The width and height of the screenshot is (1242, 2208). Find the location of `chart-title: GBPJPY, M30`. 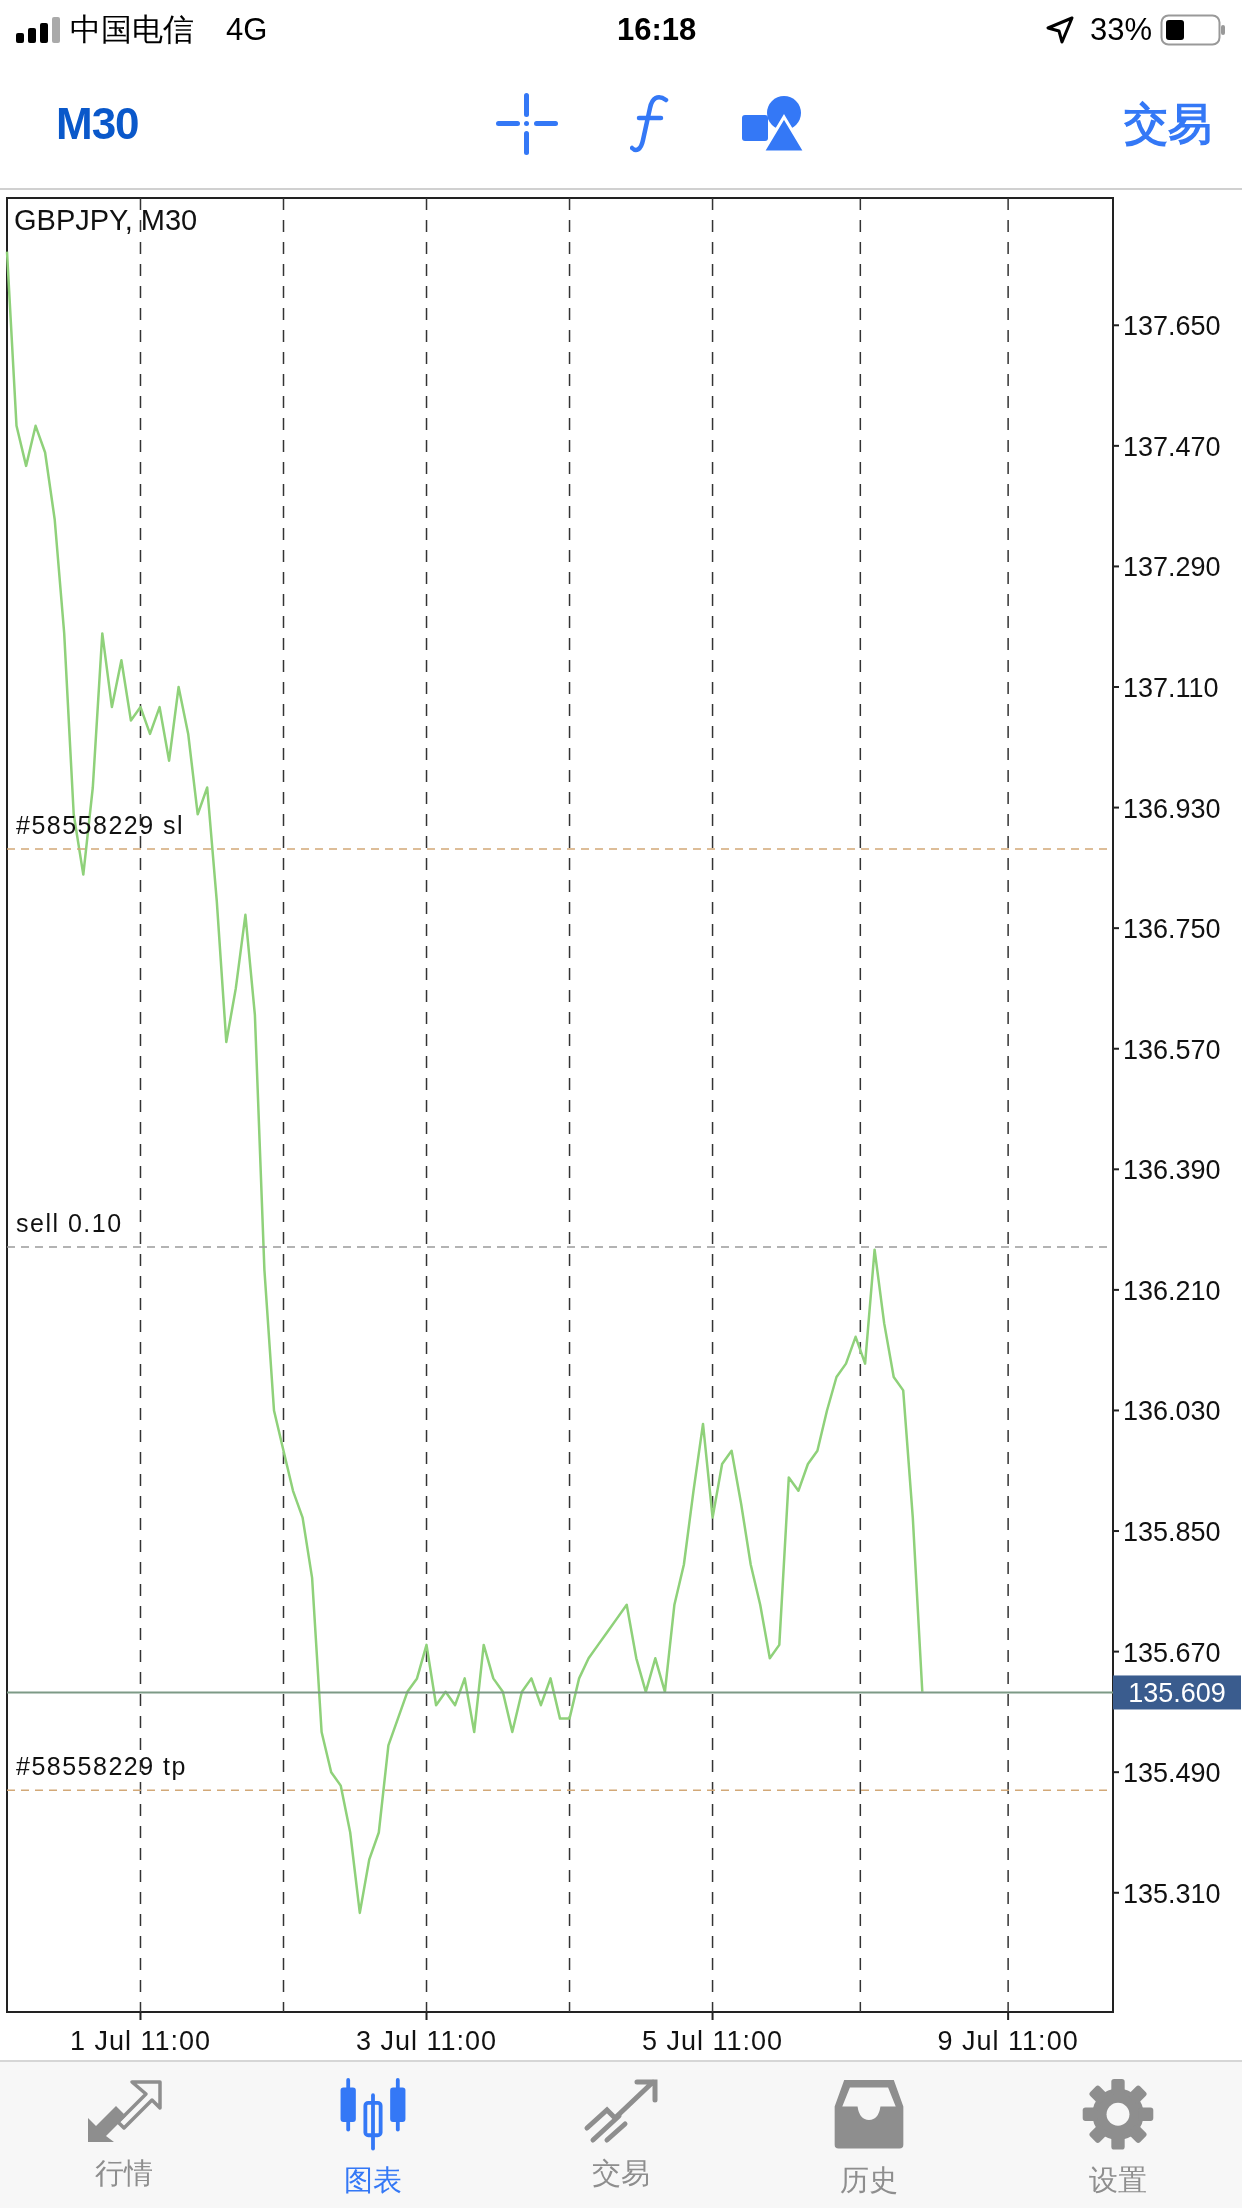

chart-title: GBPJPY, M30 is located at coordinates (106, 220).